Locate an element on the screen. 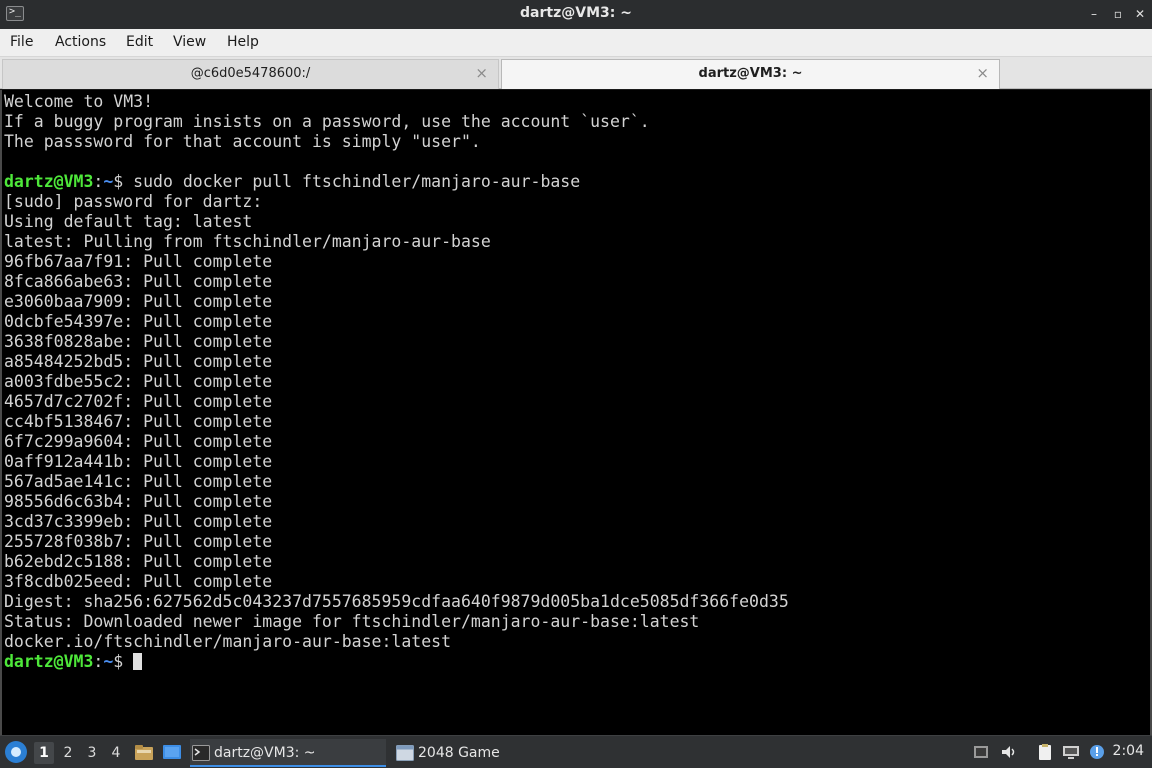 The image size is (1152, 768). workspace-4: 4 is located at coordinates (116, 753).